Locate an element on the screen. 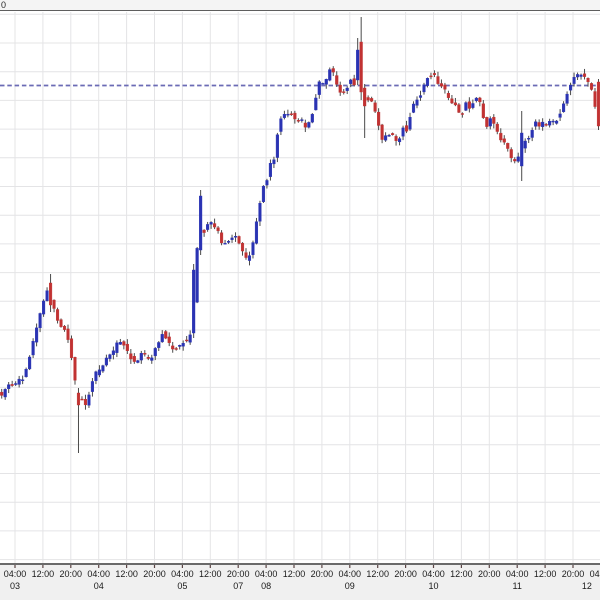 The image size is (600, 600). date-label: 04 is located at coordinates (99, 586).